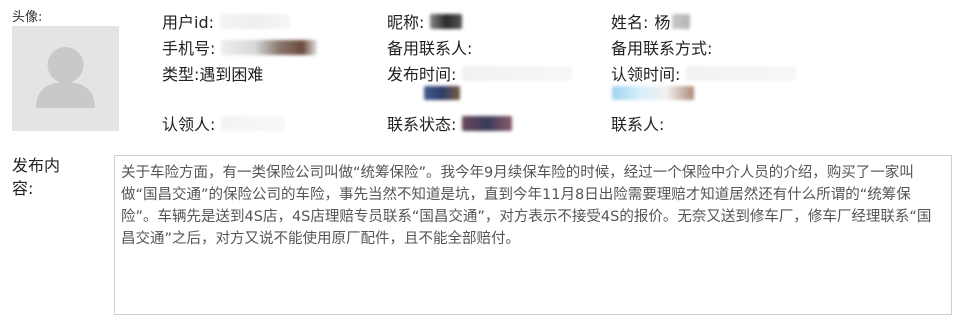 This screenshot has width=960, height=315. I want to click on user-id-field: 用户id:, so click(226, 21).